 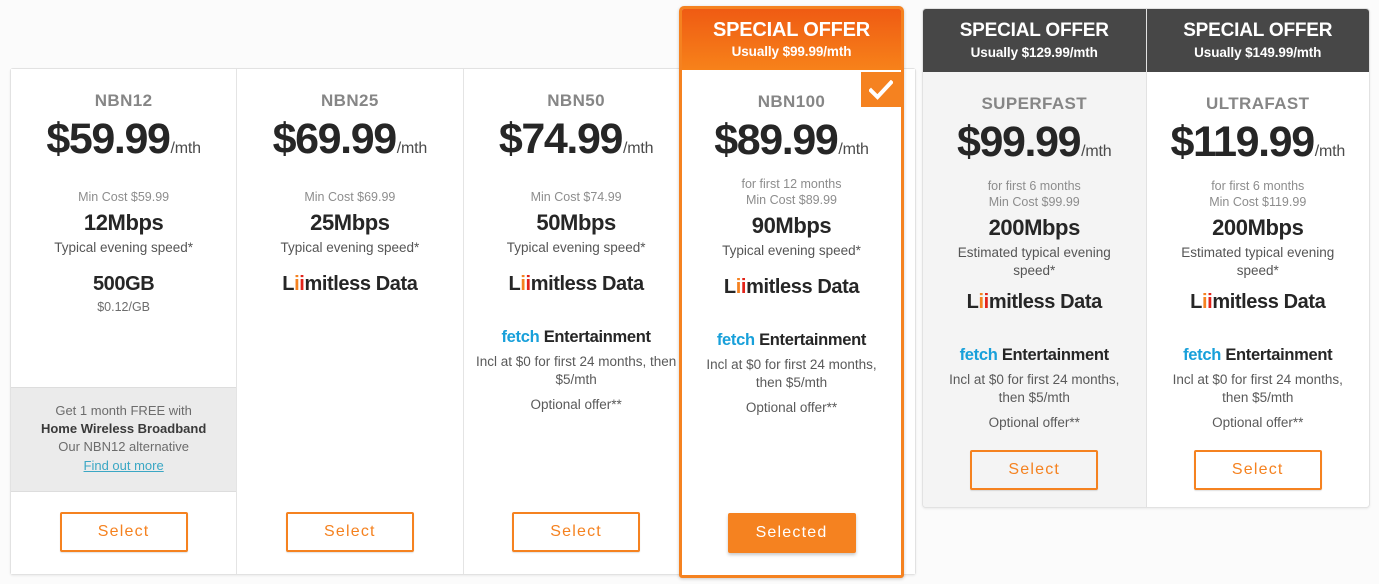 I want to click on plan-name: SUPERFAST, so click(x=1034, y=103).